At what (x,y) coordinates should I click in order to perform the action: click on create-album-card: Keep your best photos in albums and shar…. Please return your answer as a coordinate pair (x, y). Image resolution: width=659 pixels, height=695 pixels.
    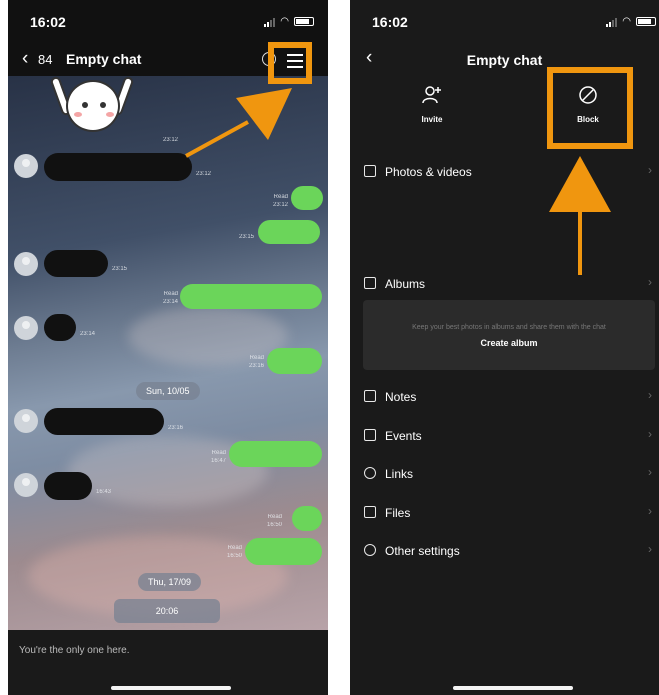
    Looking at the image, I should click on (509, 335).